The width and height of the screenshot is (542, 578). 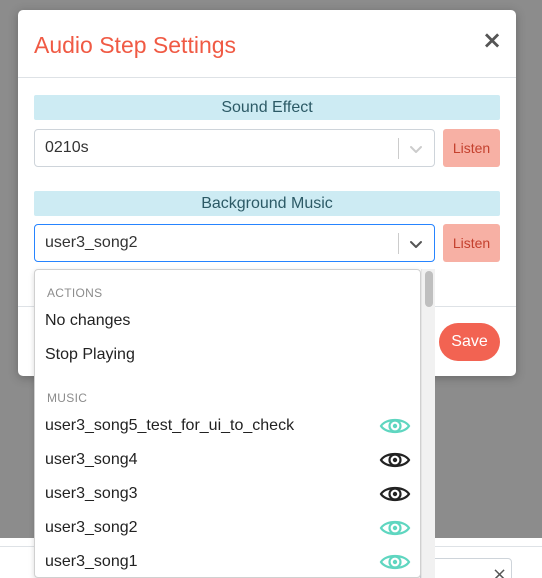 What do you see at coordinates (227, 355) in the screenshot?
I see `option-stop-playing: Stop Playing` at bounding box center [227, 355].